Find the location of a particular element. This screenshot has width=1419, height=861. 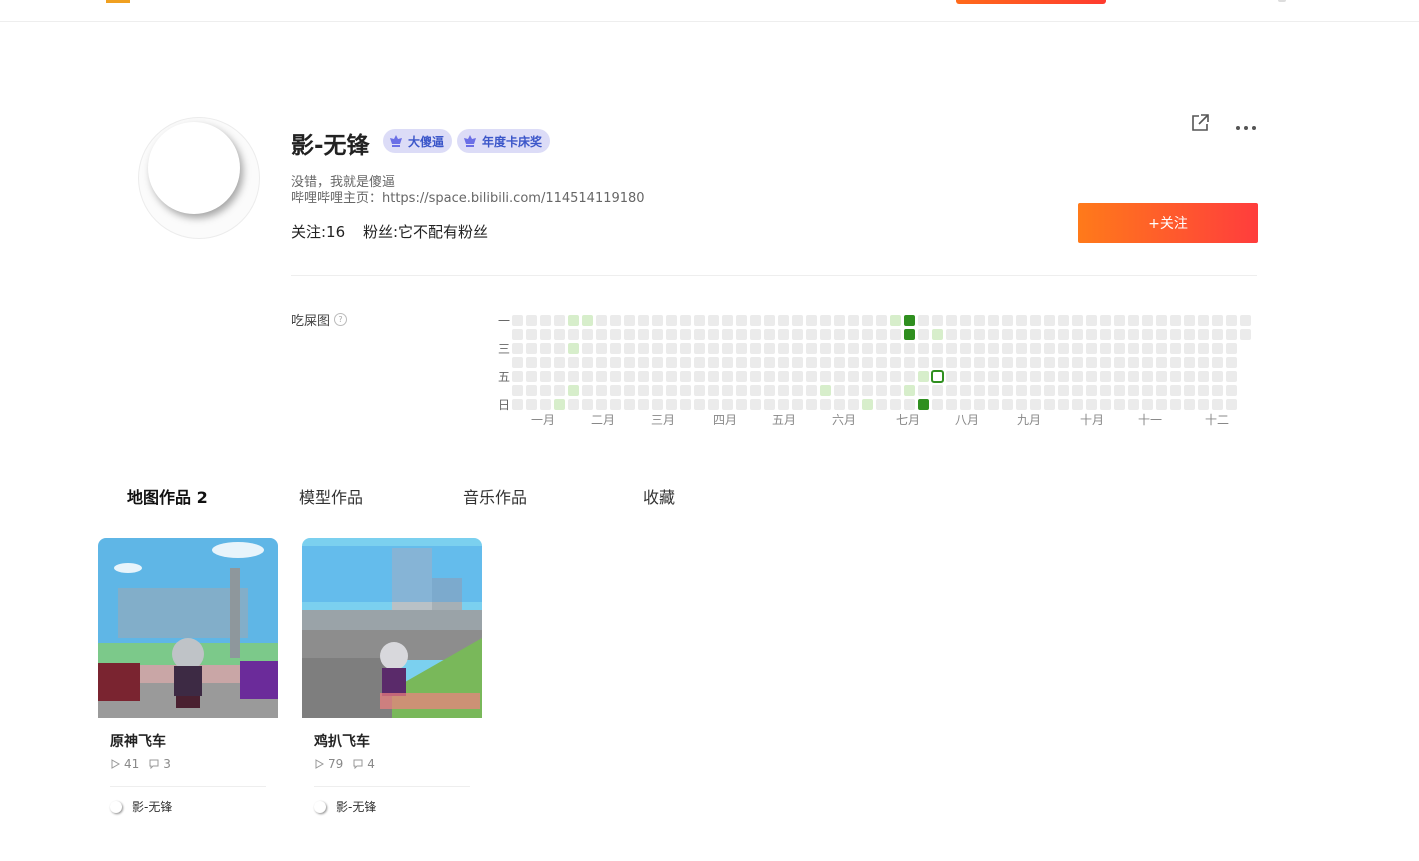

work-author-1: 影-无锋 is located at coordinates (141, 806).